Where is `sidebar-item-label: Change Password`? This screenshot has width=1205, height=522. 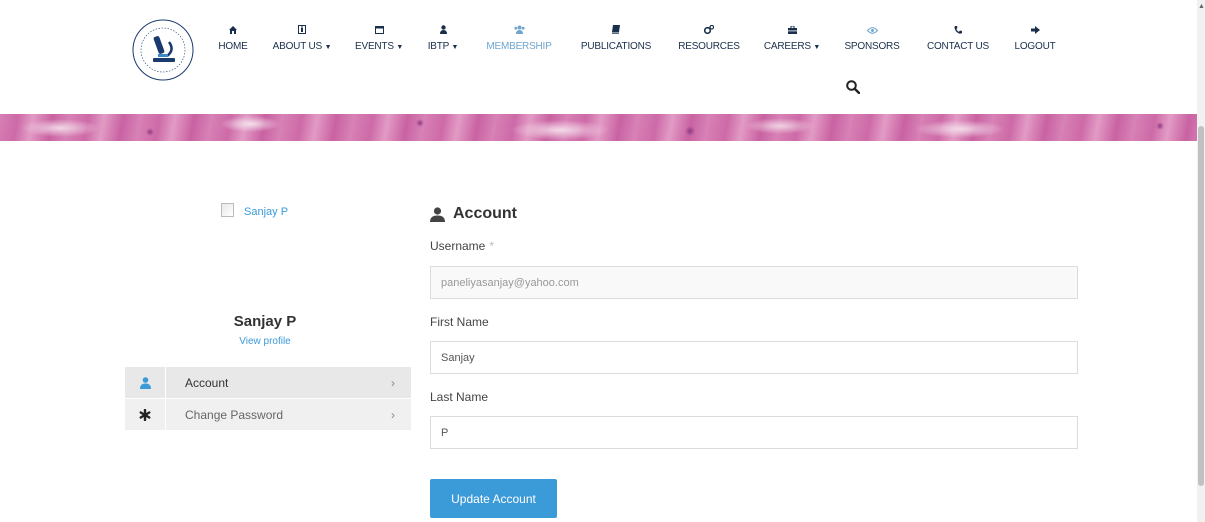
sidebar-item-label: Change Password is located at coordinates (234, 414).